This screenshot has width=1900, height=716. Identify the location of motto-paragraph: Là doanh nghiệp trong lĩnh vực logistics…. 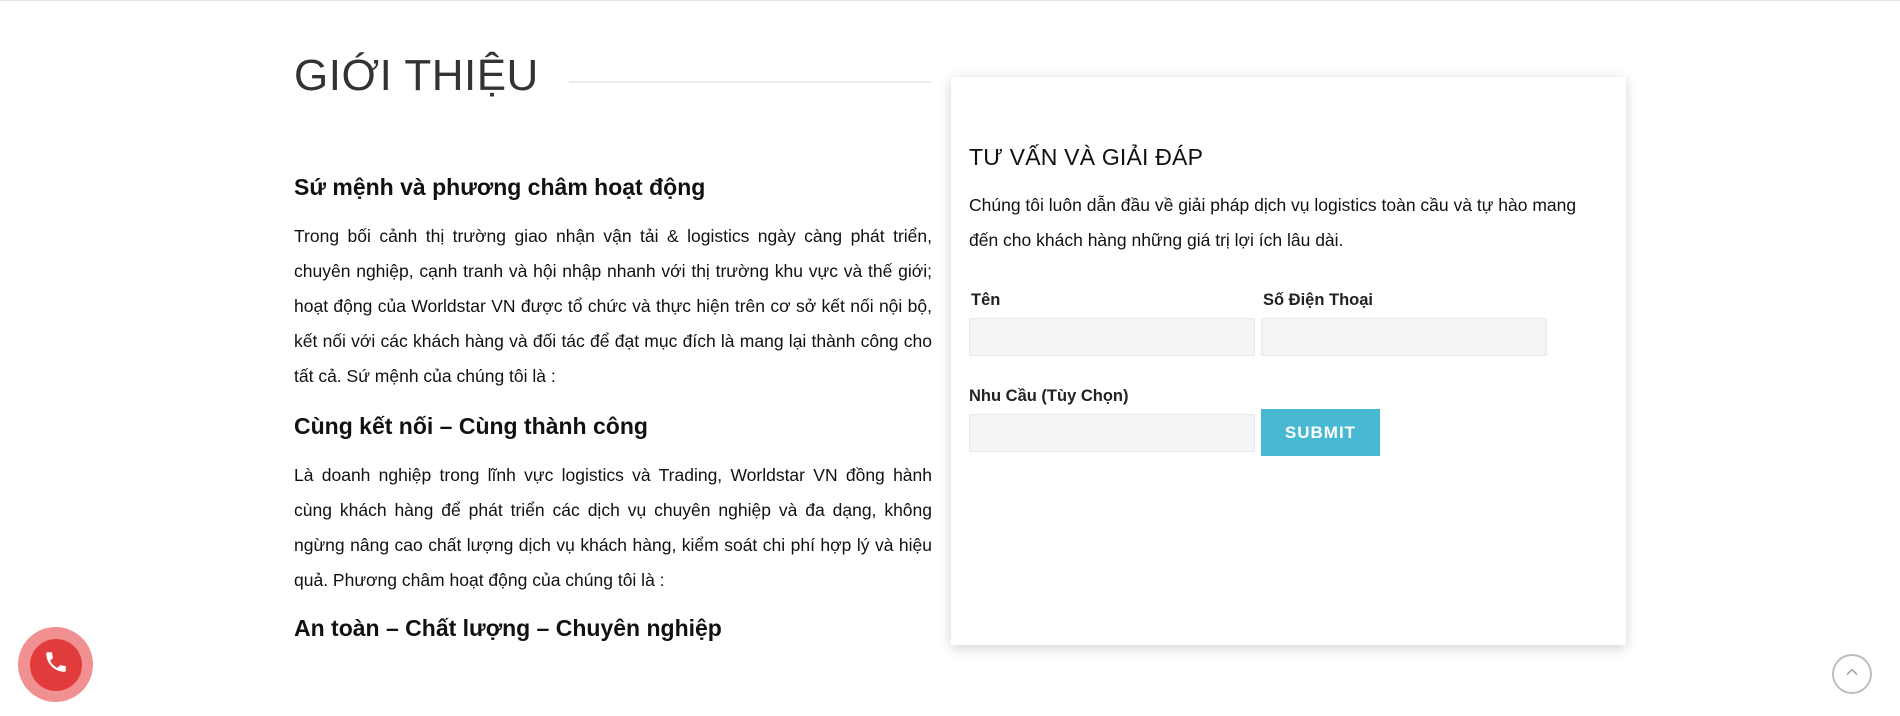
(613, 527).